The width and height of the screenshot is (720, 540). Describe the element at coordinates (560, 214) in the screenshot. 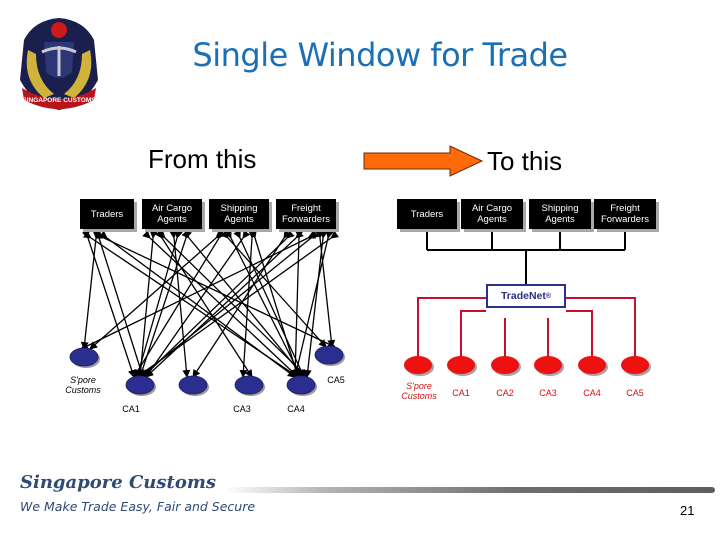

I see `to-node-shipping-agents: Shipping Agents` at that location.